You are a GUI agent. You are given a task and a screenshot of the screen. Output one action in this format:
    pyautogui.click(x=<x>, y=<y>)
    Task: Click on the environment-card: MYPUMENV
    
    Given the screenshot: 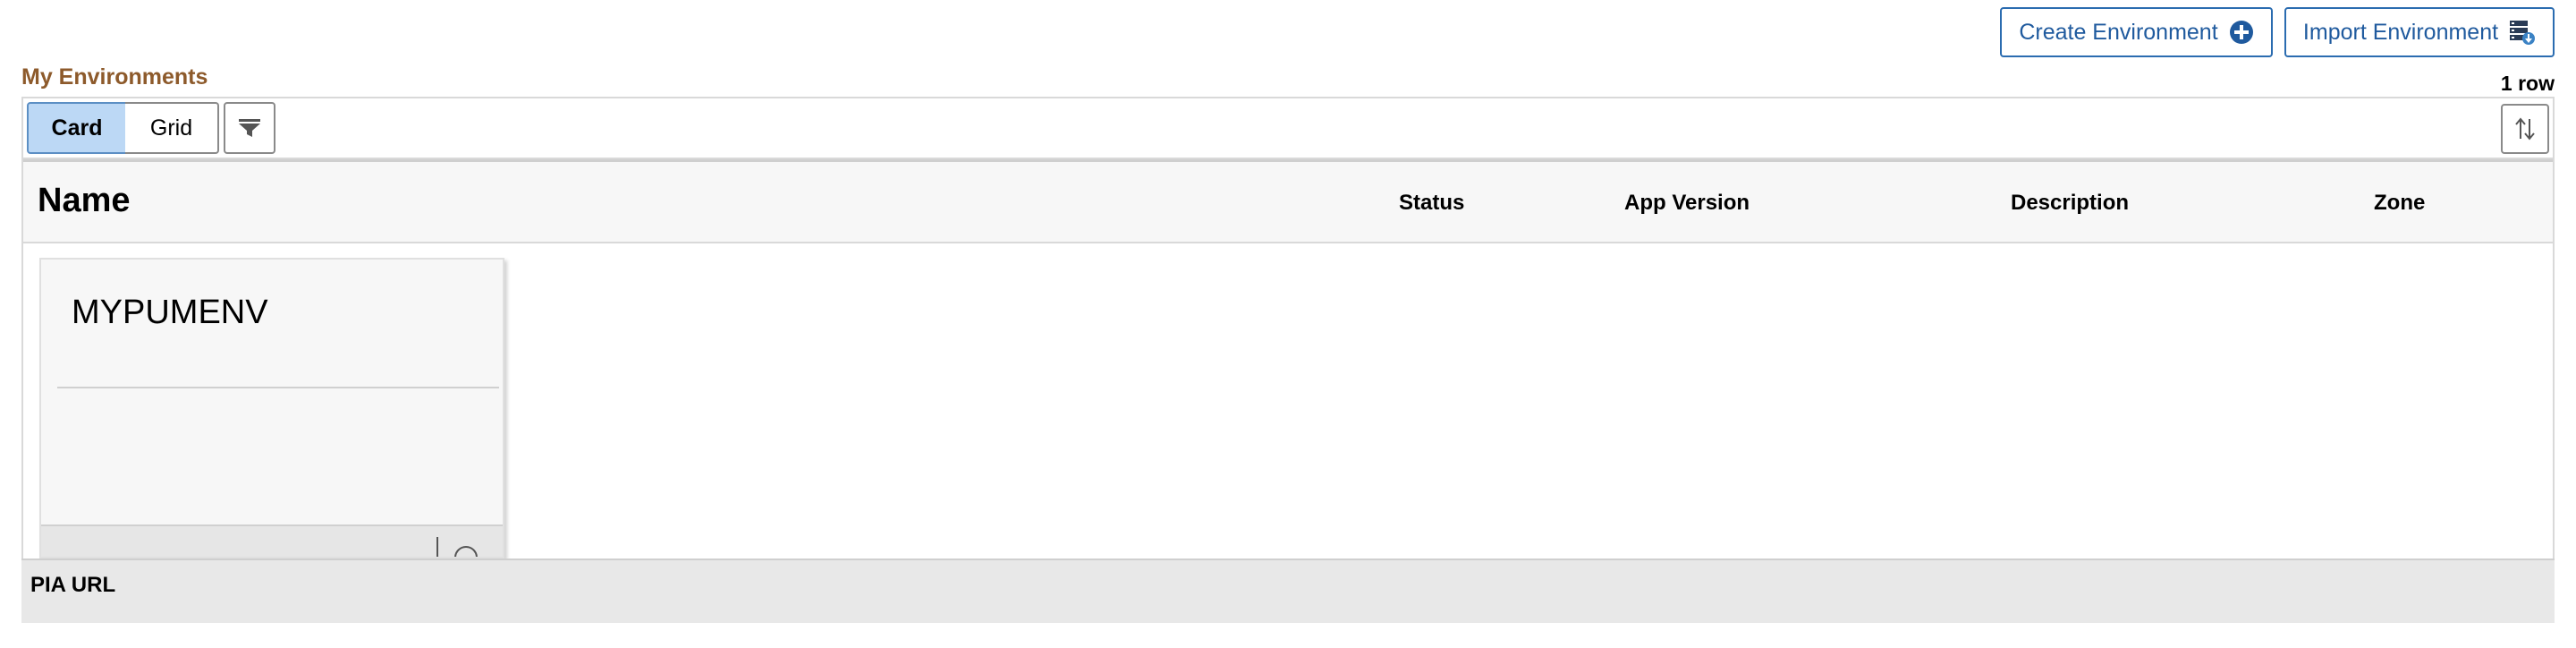 What is the action you would take?
    pyautogui.click(x=271, y=408)
    